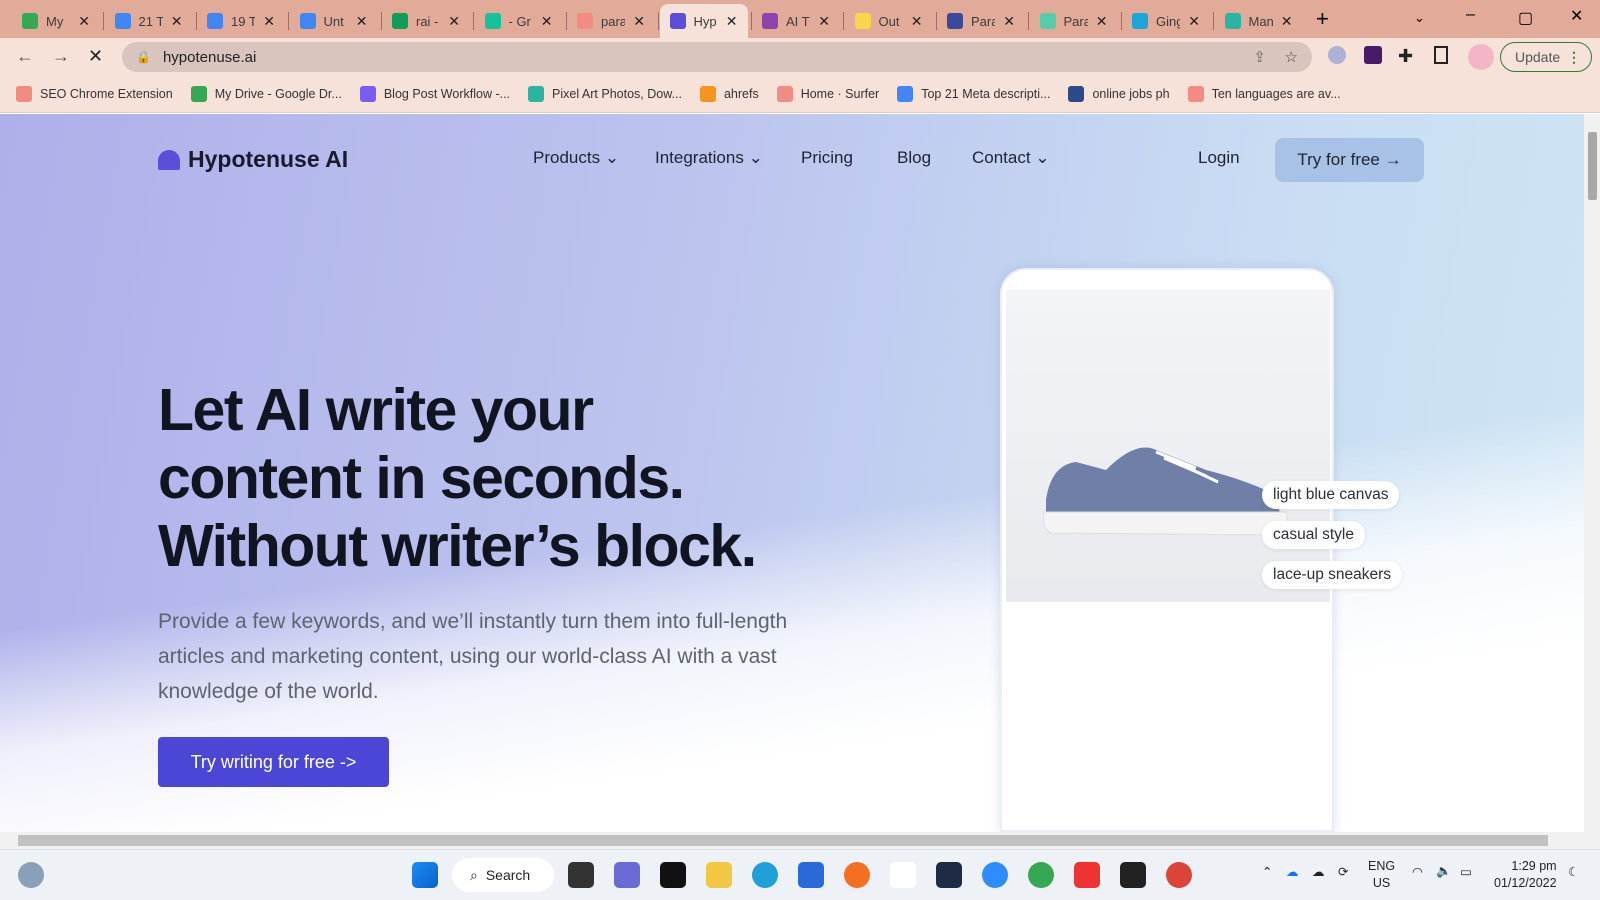 The width and height of the screenshot is (1600, 900). I want to click on tab-title: Ginger S, so click(1168, 21).